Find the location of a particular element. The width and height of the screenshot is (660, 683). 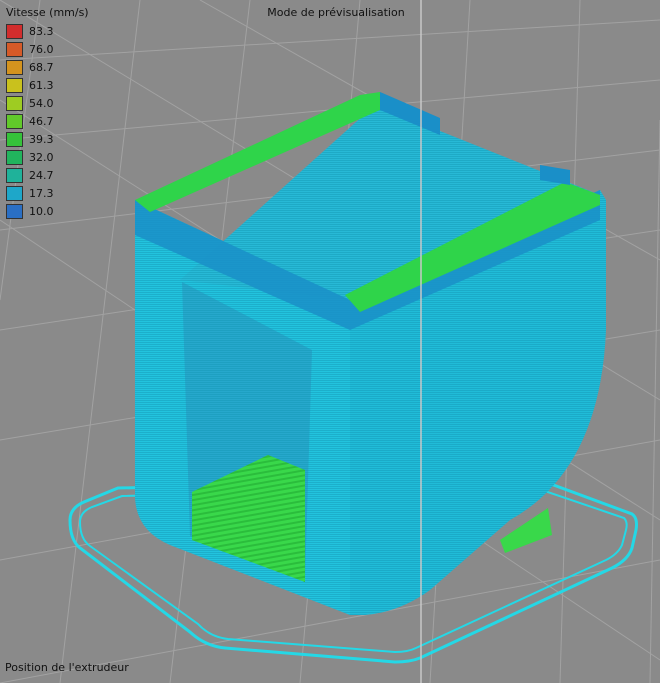

legend-entry: 39.3 is located at coordinates (47, 139).